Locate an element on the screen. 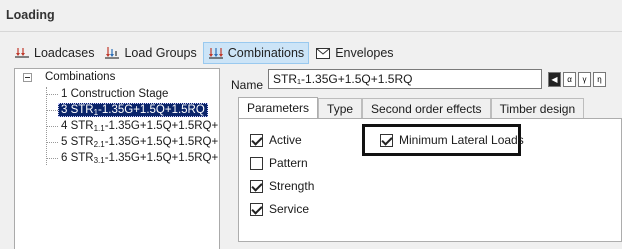 Image resolution: width=622 pixels, height=249 pixels. active-label: Active is located at coordinates (285, 140).